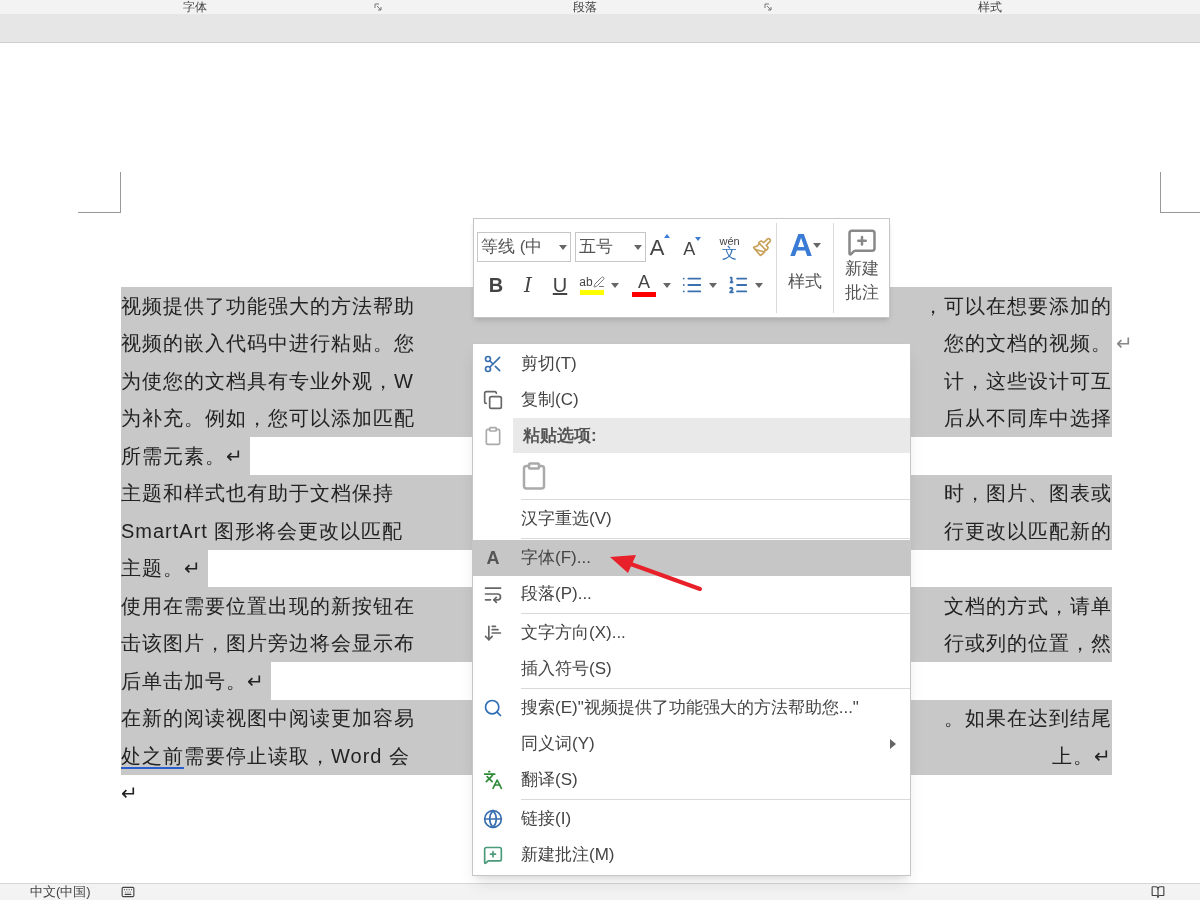  Describe the element at coordinates (528, 285) in the screenshot. I see `italic-button: I` at that location.